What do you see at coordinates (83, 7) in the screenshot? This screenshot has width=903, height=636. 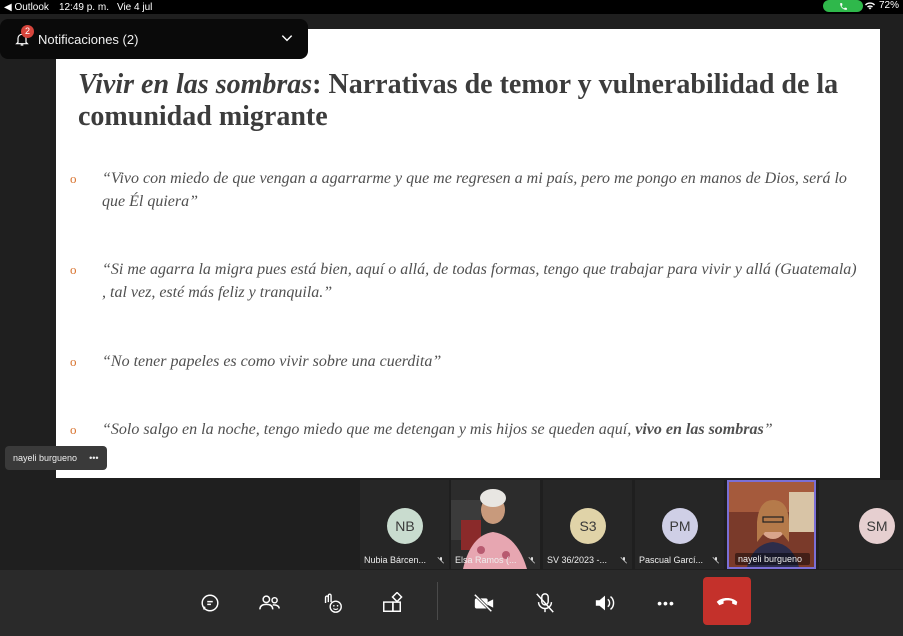 I see `status-time: 12:49 p. m.` at bounding box center [83, 7].